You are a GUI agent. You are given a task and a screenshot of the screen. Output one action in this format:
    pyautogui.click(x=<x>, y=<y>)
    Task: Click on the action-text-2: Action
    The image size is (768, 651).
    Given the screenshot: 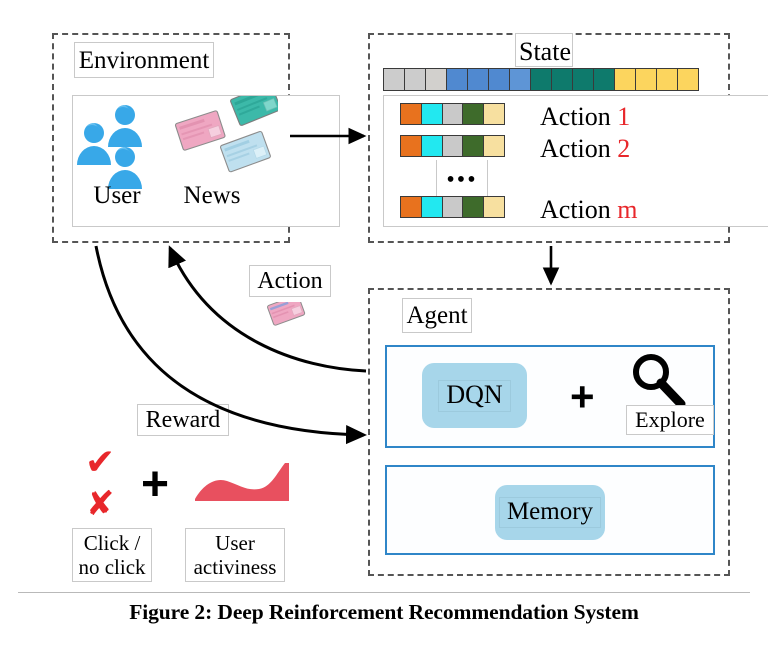 What is the action you would take?
    pyautogui.click(x=579, y=148)
    